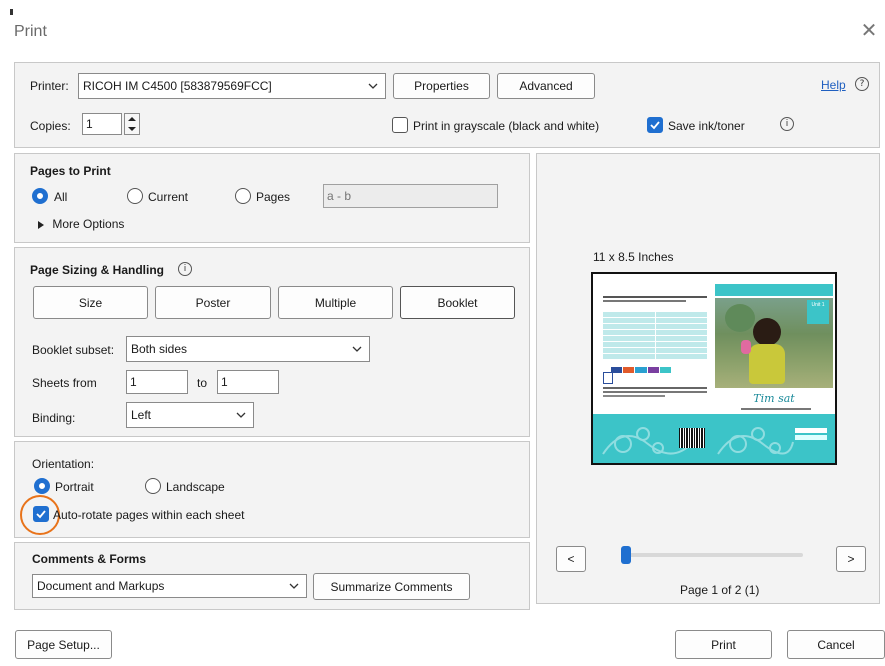  What do you see at coordinates (818, 312) in the screenshot?
I see `preview-unit-badge: Unit 1` at bounding box center [818, 312].